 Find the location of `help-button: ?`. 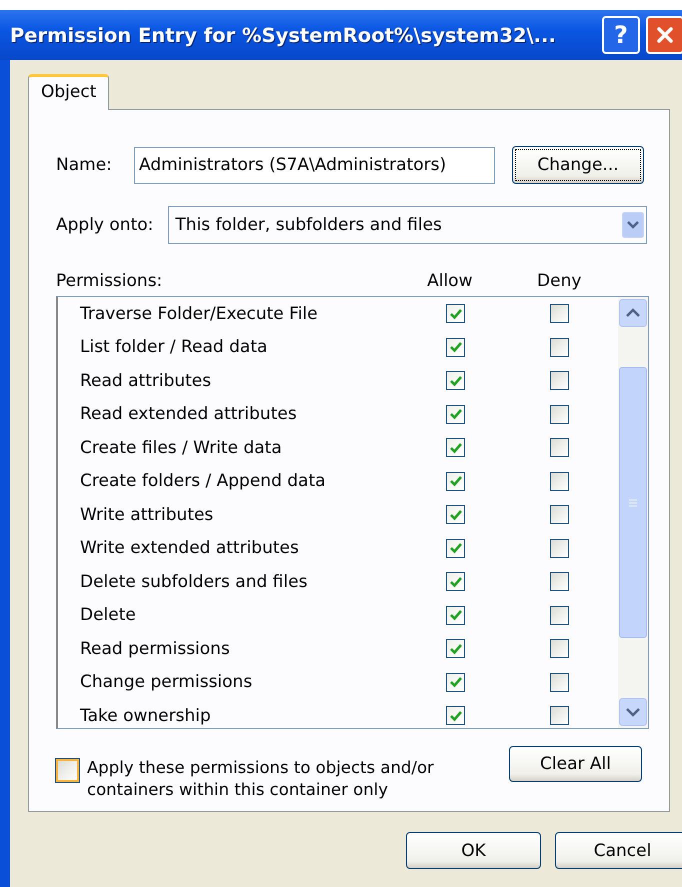

help-button: ? is located at coordinates (621, 35).